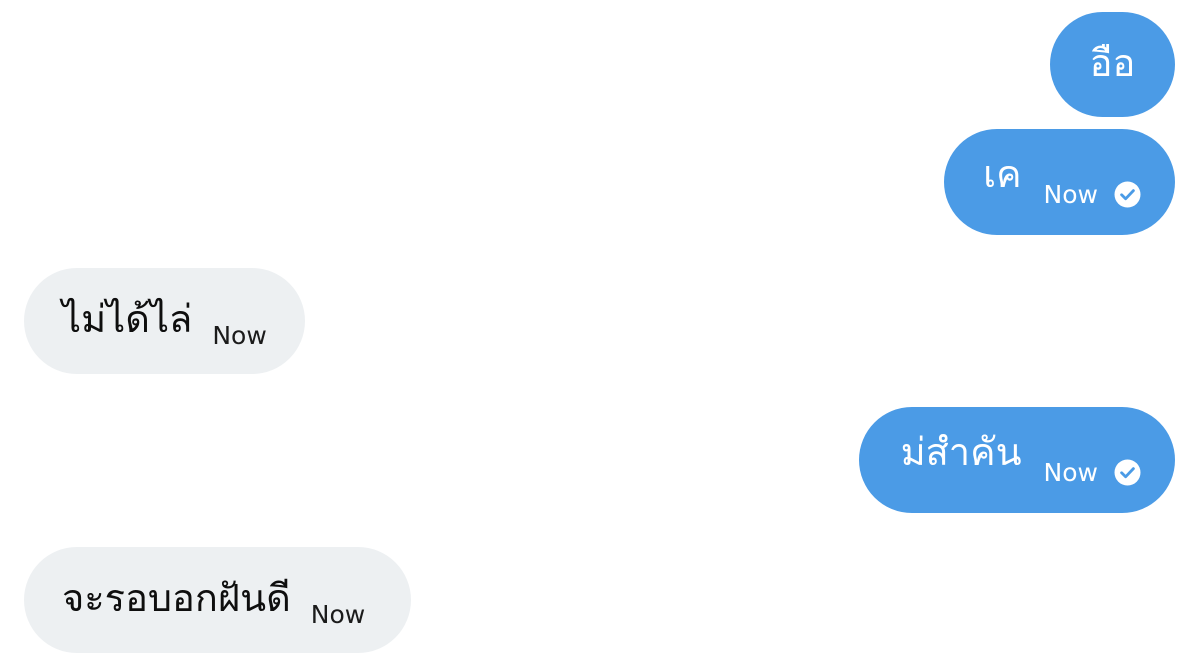 Image resolution: width=1200 pixels, height=665 pixels. Describe the element at coordinates (961, 452) in the screenshot. I see `message-text: ม่สำคัน` at that location.